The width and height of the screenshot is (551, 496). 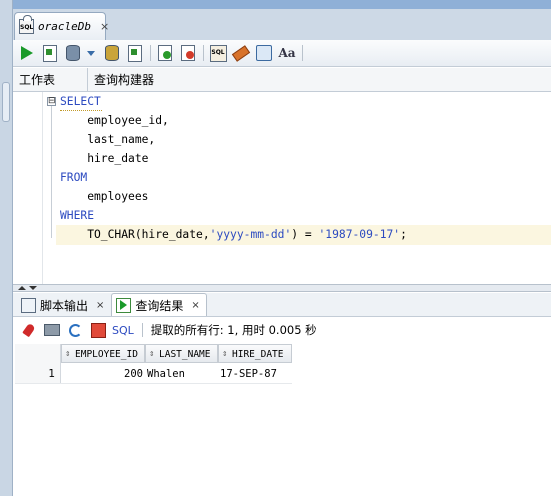 I want to click on editor-results-splitter, so click(x=282, y=288).